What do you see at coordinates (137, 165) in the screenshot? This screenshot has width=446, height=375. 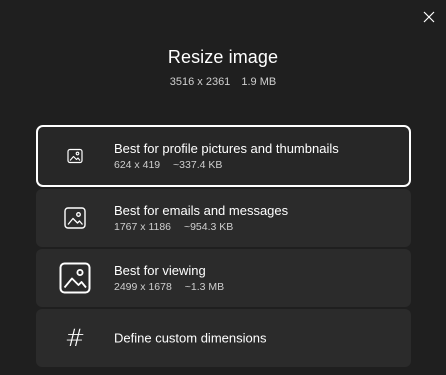 I see `option-dimensions: 624 x 419` at bounding box center [137, 165].